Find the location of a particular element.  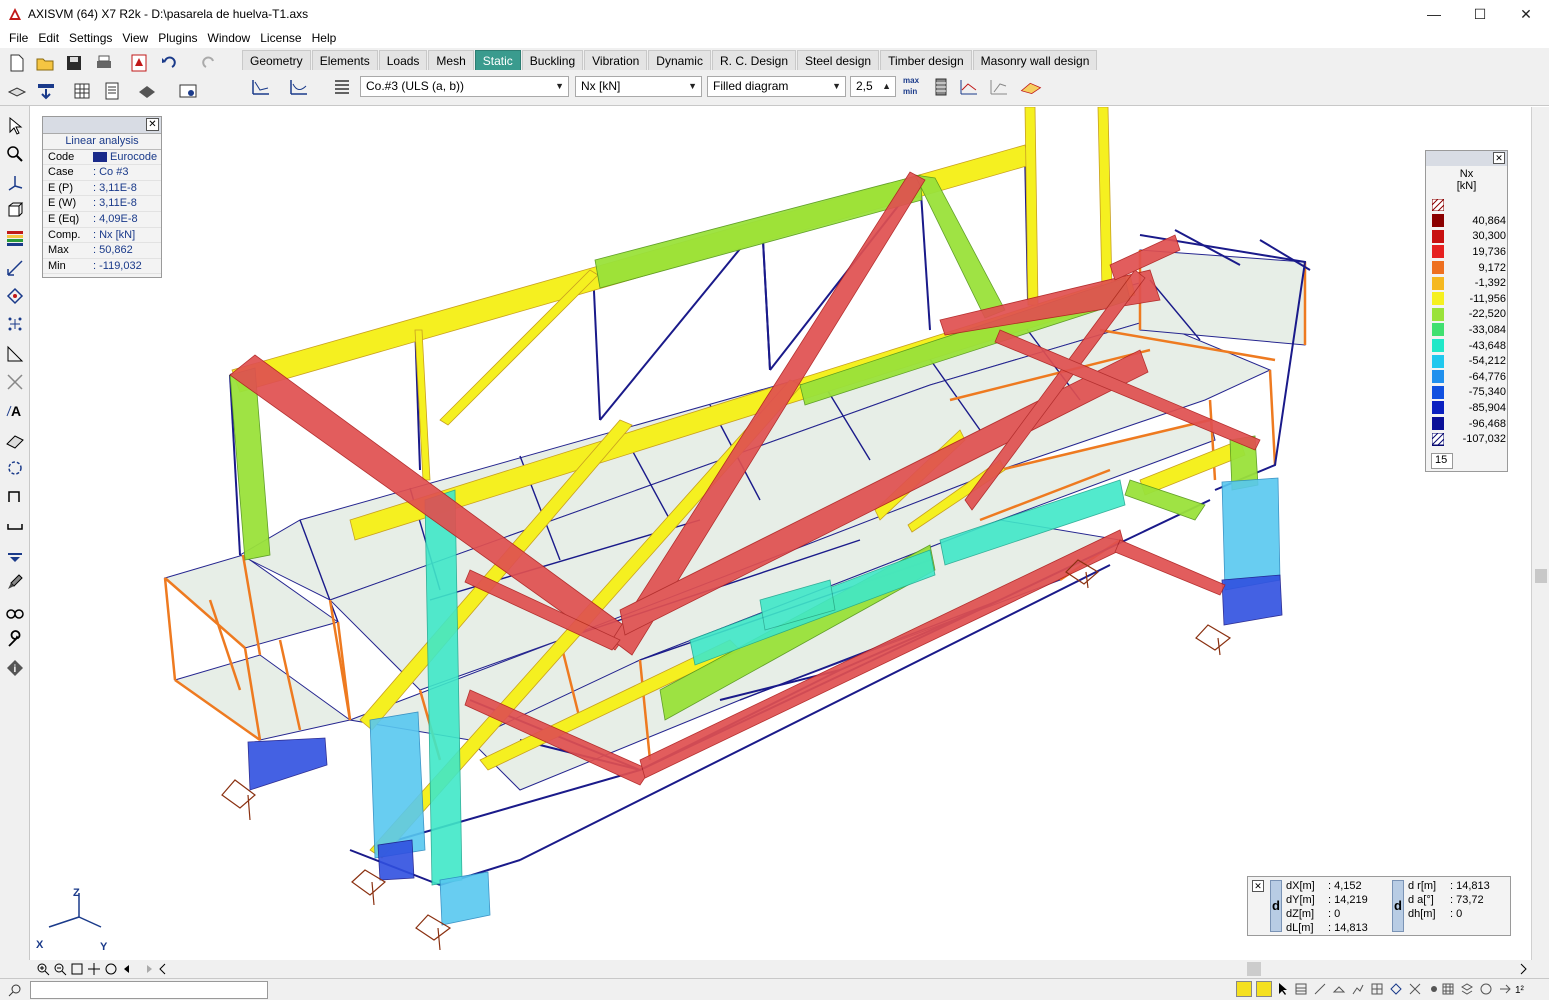

wrench-icon is located at coordinates (15, 640).